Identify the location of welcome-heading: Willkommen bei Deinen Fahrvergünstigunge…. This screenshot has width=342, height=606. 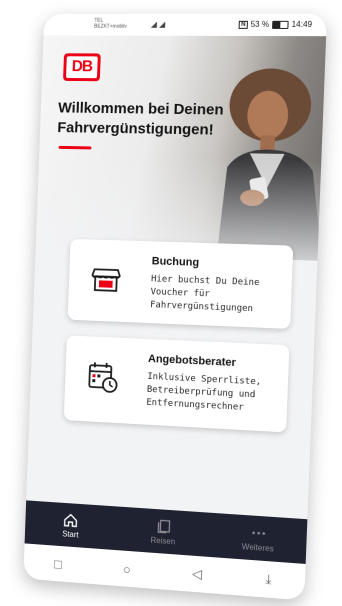
(146, 120).